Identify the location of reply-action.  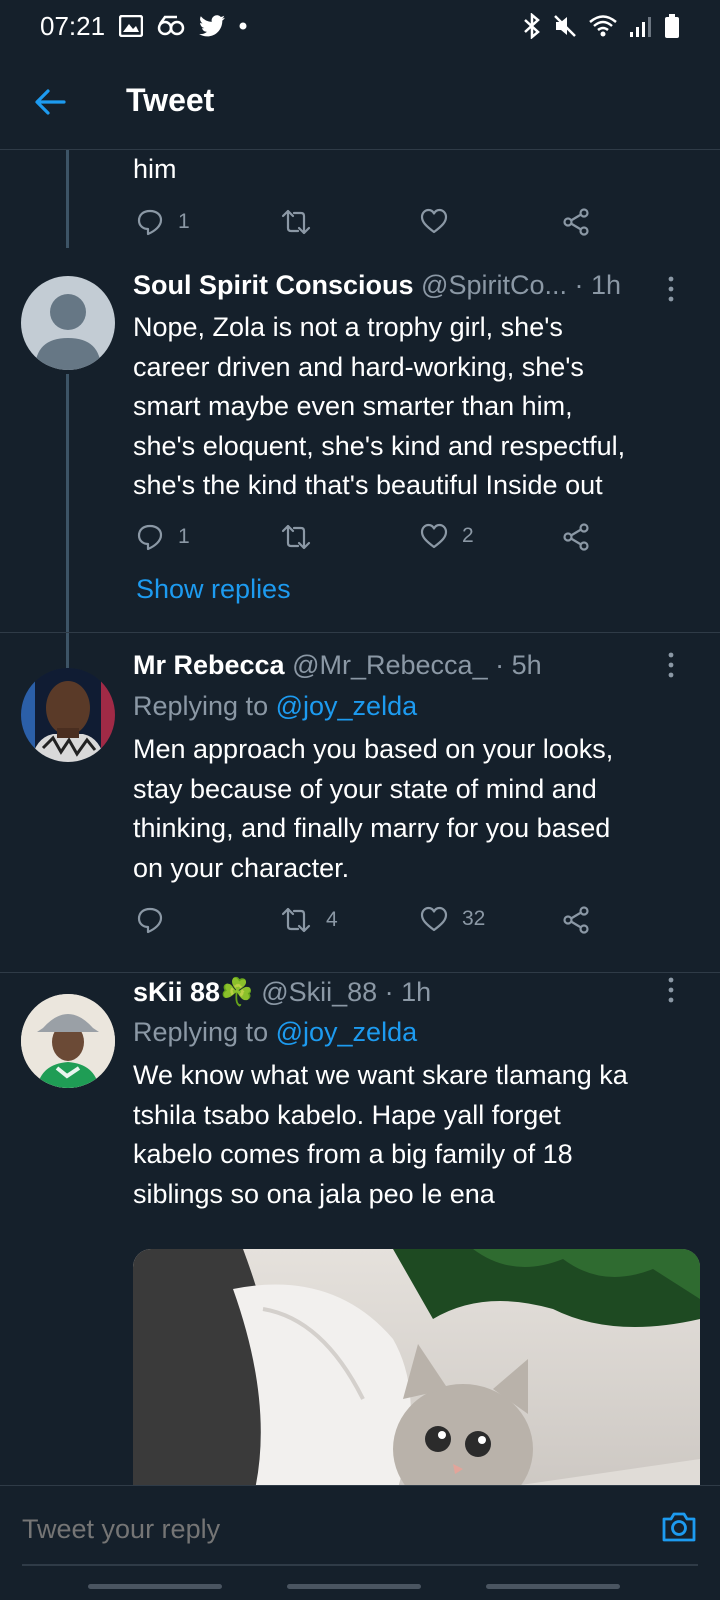
(157, 920).